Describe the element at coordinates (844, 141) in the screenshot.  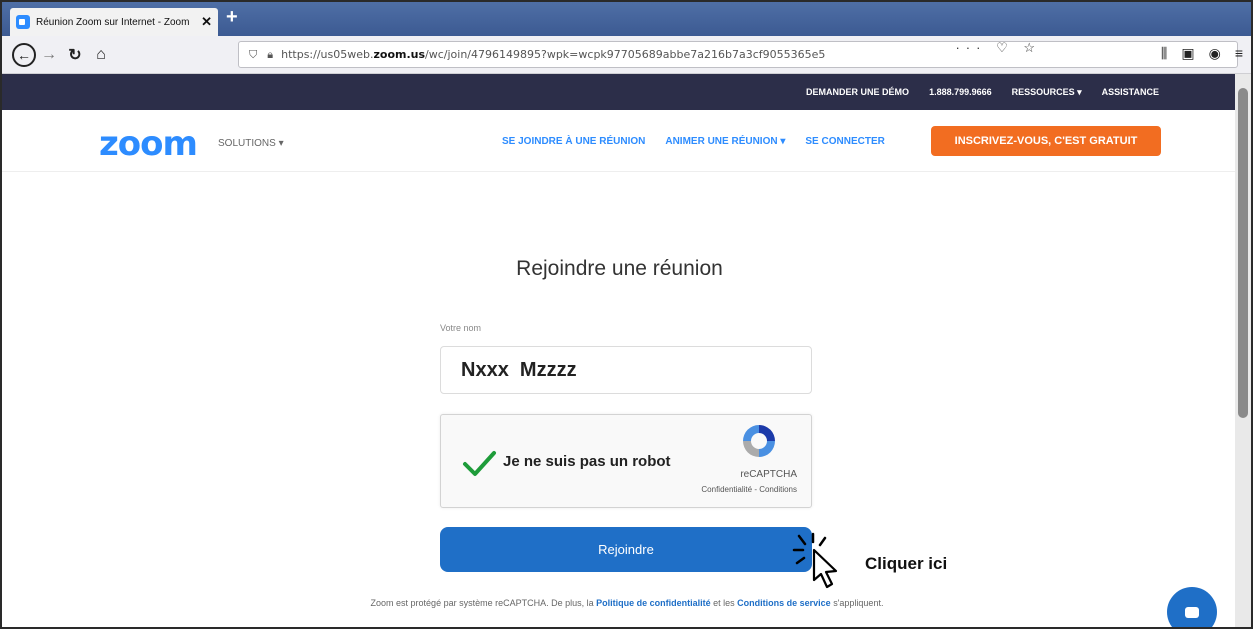
I see `sign-in-link: SE CONNECTER` at that location.